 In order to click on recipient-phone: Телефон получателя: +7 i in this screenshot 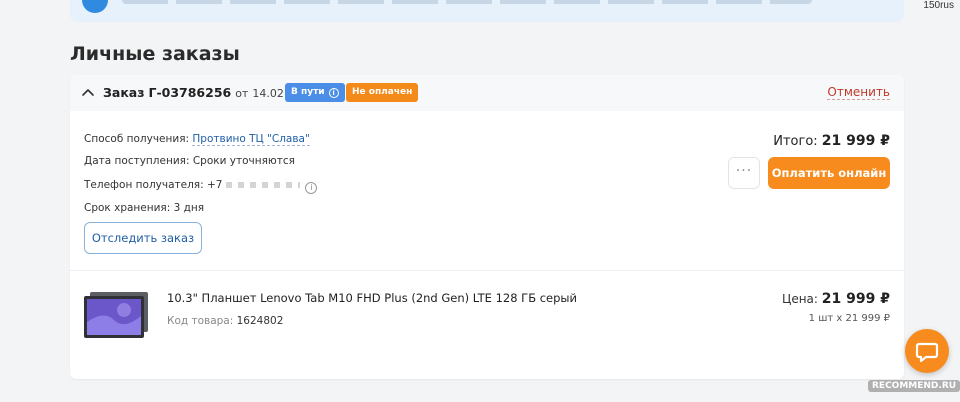, I will do `click(201, 186)`.